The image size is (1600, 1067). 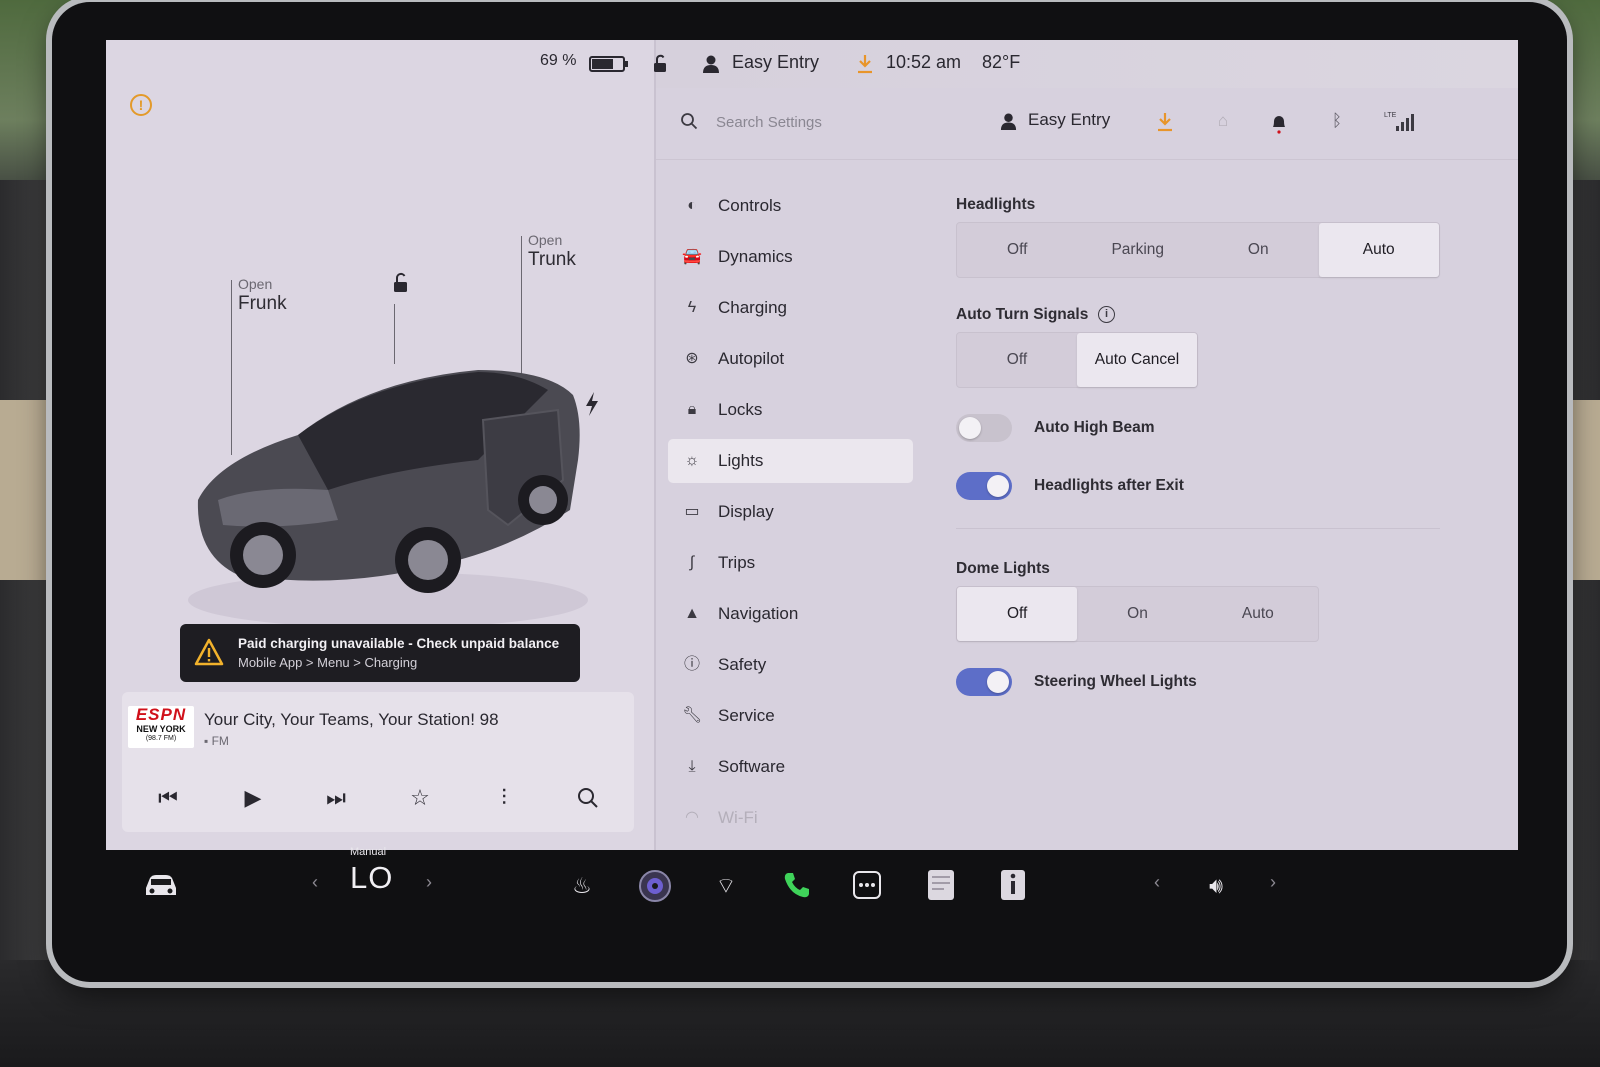 I want to click on search-settings-input, so click(x=846, y=122).